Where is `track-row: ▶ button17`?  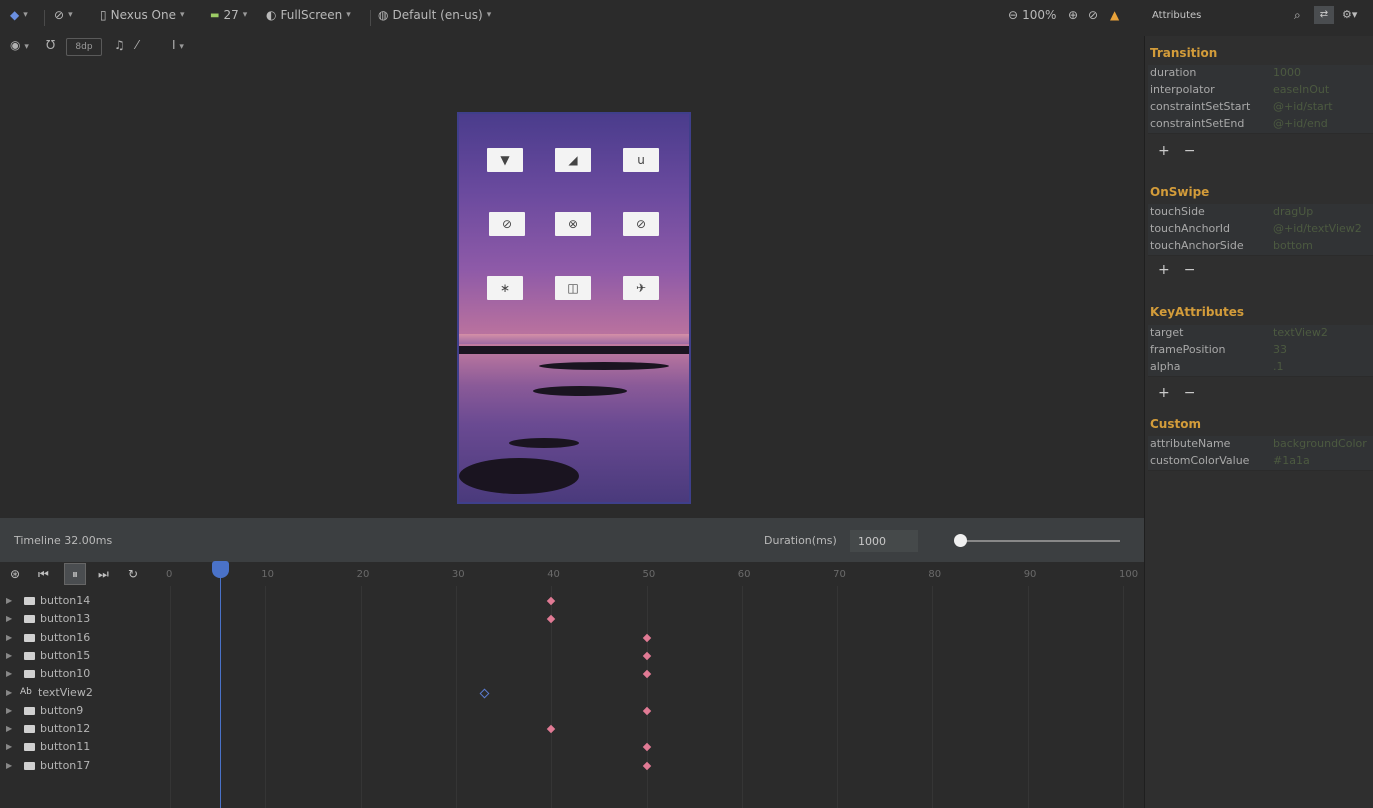 track-row: ▶ button17 is located at coordinates (572, 766).